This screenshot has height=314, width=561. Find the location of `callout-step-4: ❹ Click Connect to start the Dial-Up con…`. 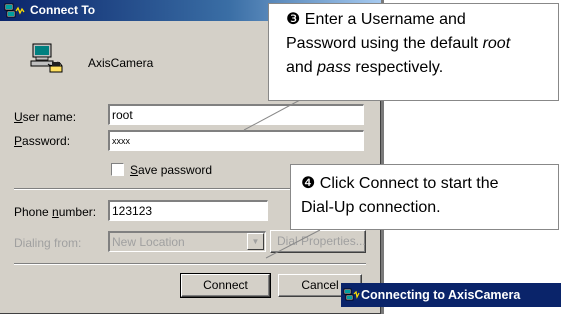

callout-step-4: ❹ Click Connect to start the Dial-Up con… is located at coordinates (424, 197).